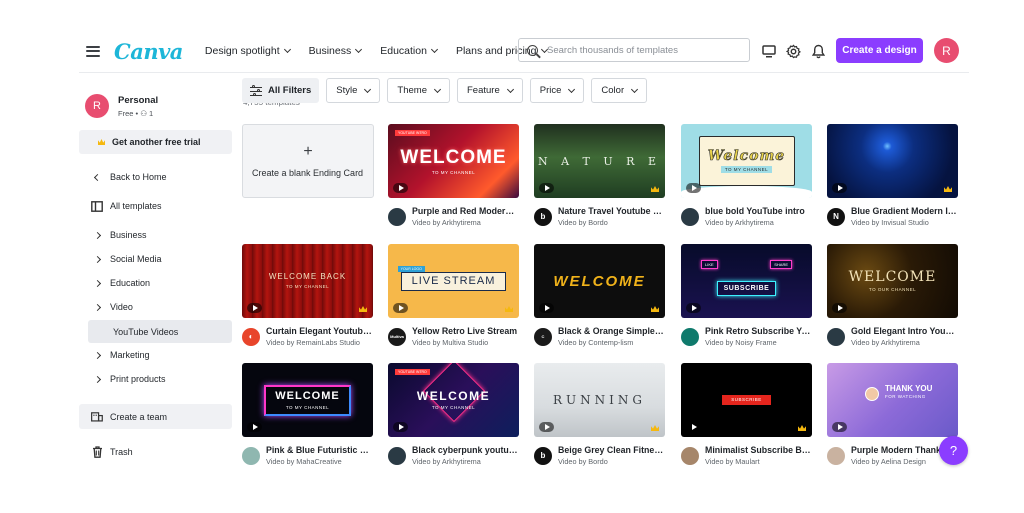 The width and height of the screenshot is (1024, 513). Describe the element at coordinates (97, 206) in the screenshot. I see `templates-icon` at that location.